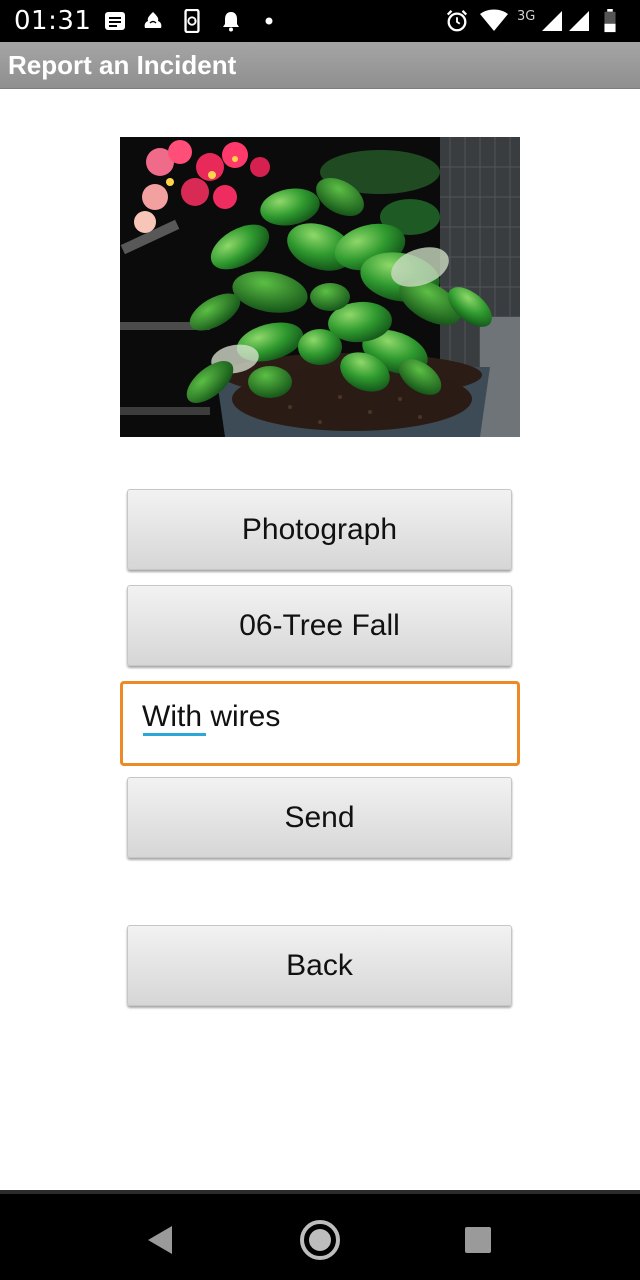 This screenshot has height=1280, width=640. What do you see at coordinates (319, 625) in the screenshot?
I see `category-select-button: 06-Tree Fall` at bounding box center [319, 625].